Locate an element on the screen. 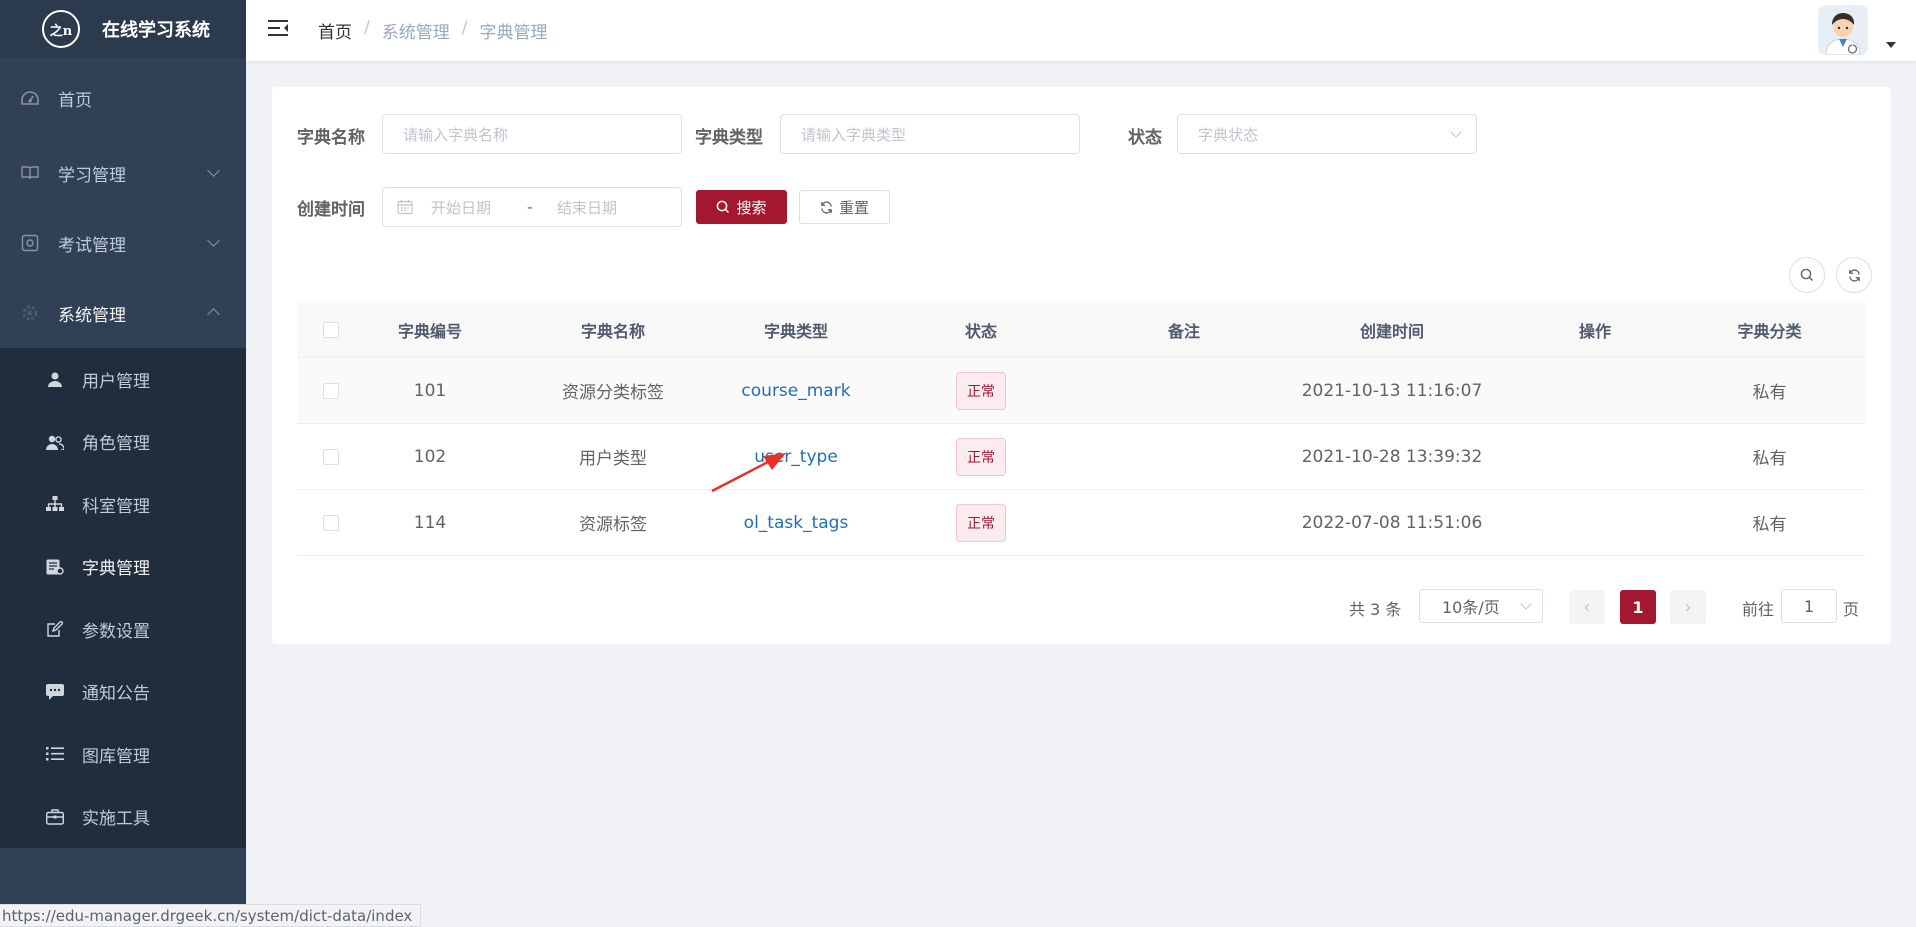 The height and width of the screenshot is (927, 1916). sidebar-item-params: 参数设置 is located at coordinates (123, 629).